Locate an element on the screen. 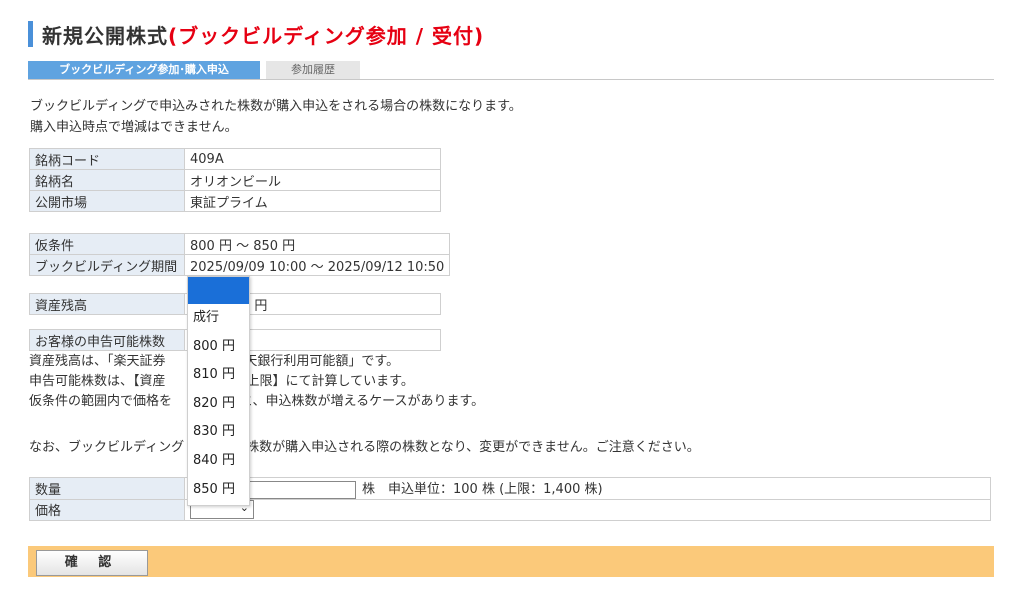 The width and height of the screenshot is (1024, 598). table-row: 仮条件 800 円 〜 850 円 is located at coordinates (240, 244).